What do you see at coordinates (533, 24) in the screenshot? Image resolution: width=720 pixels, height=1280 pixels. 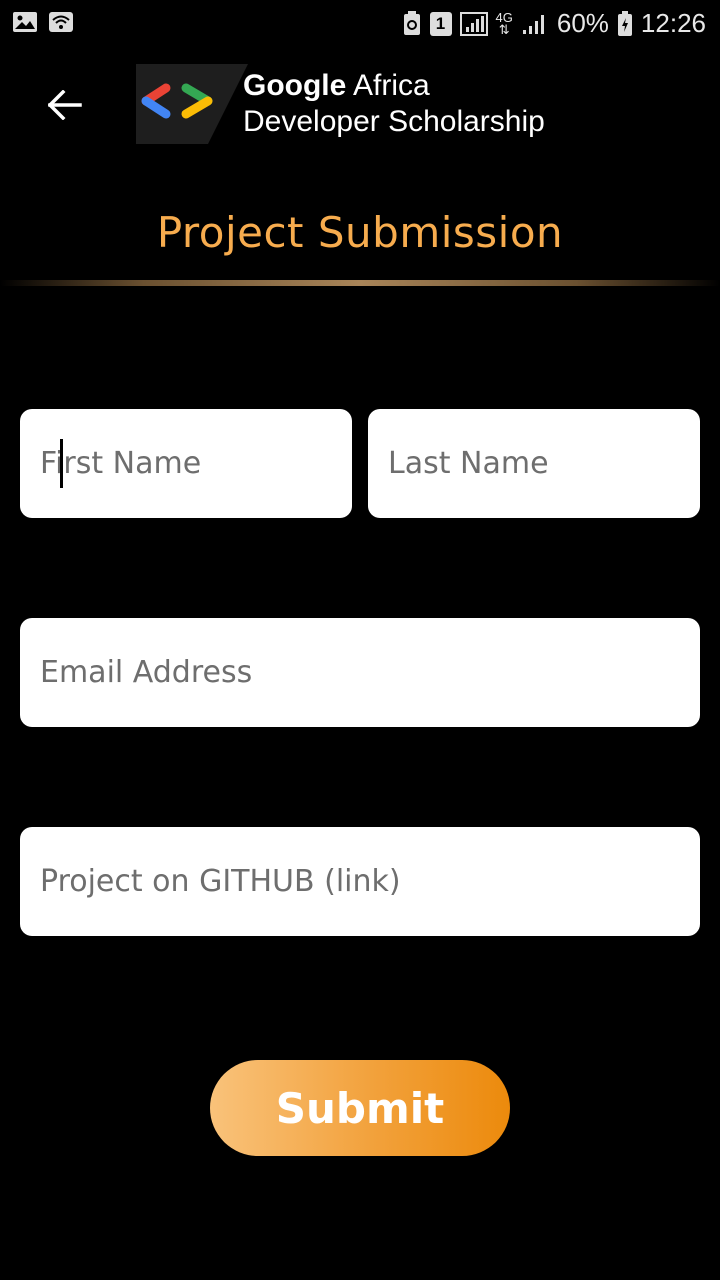 I see `signal-bars-icon` at bounding box center [533, 24].